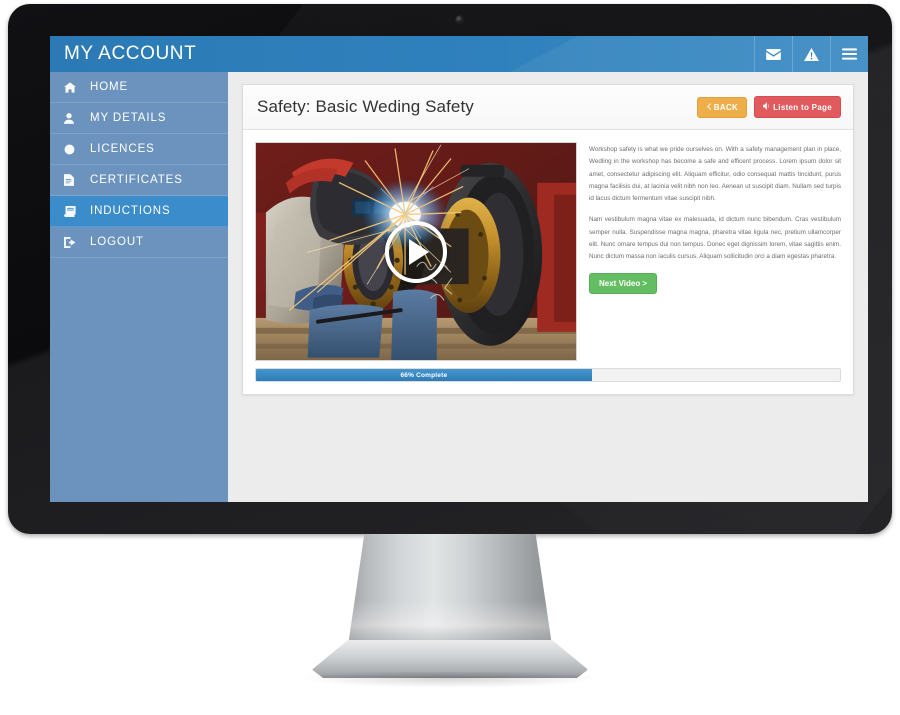  Describe the element at coordinates (802, 107) in the screenshot. I see `listen-button-label: Listen to Page` at that location.